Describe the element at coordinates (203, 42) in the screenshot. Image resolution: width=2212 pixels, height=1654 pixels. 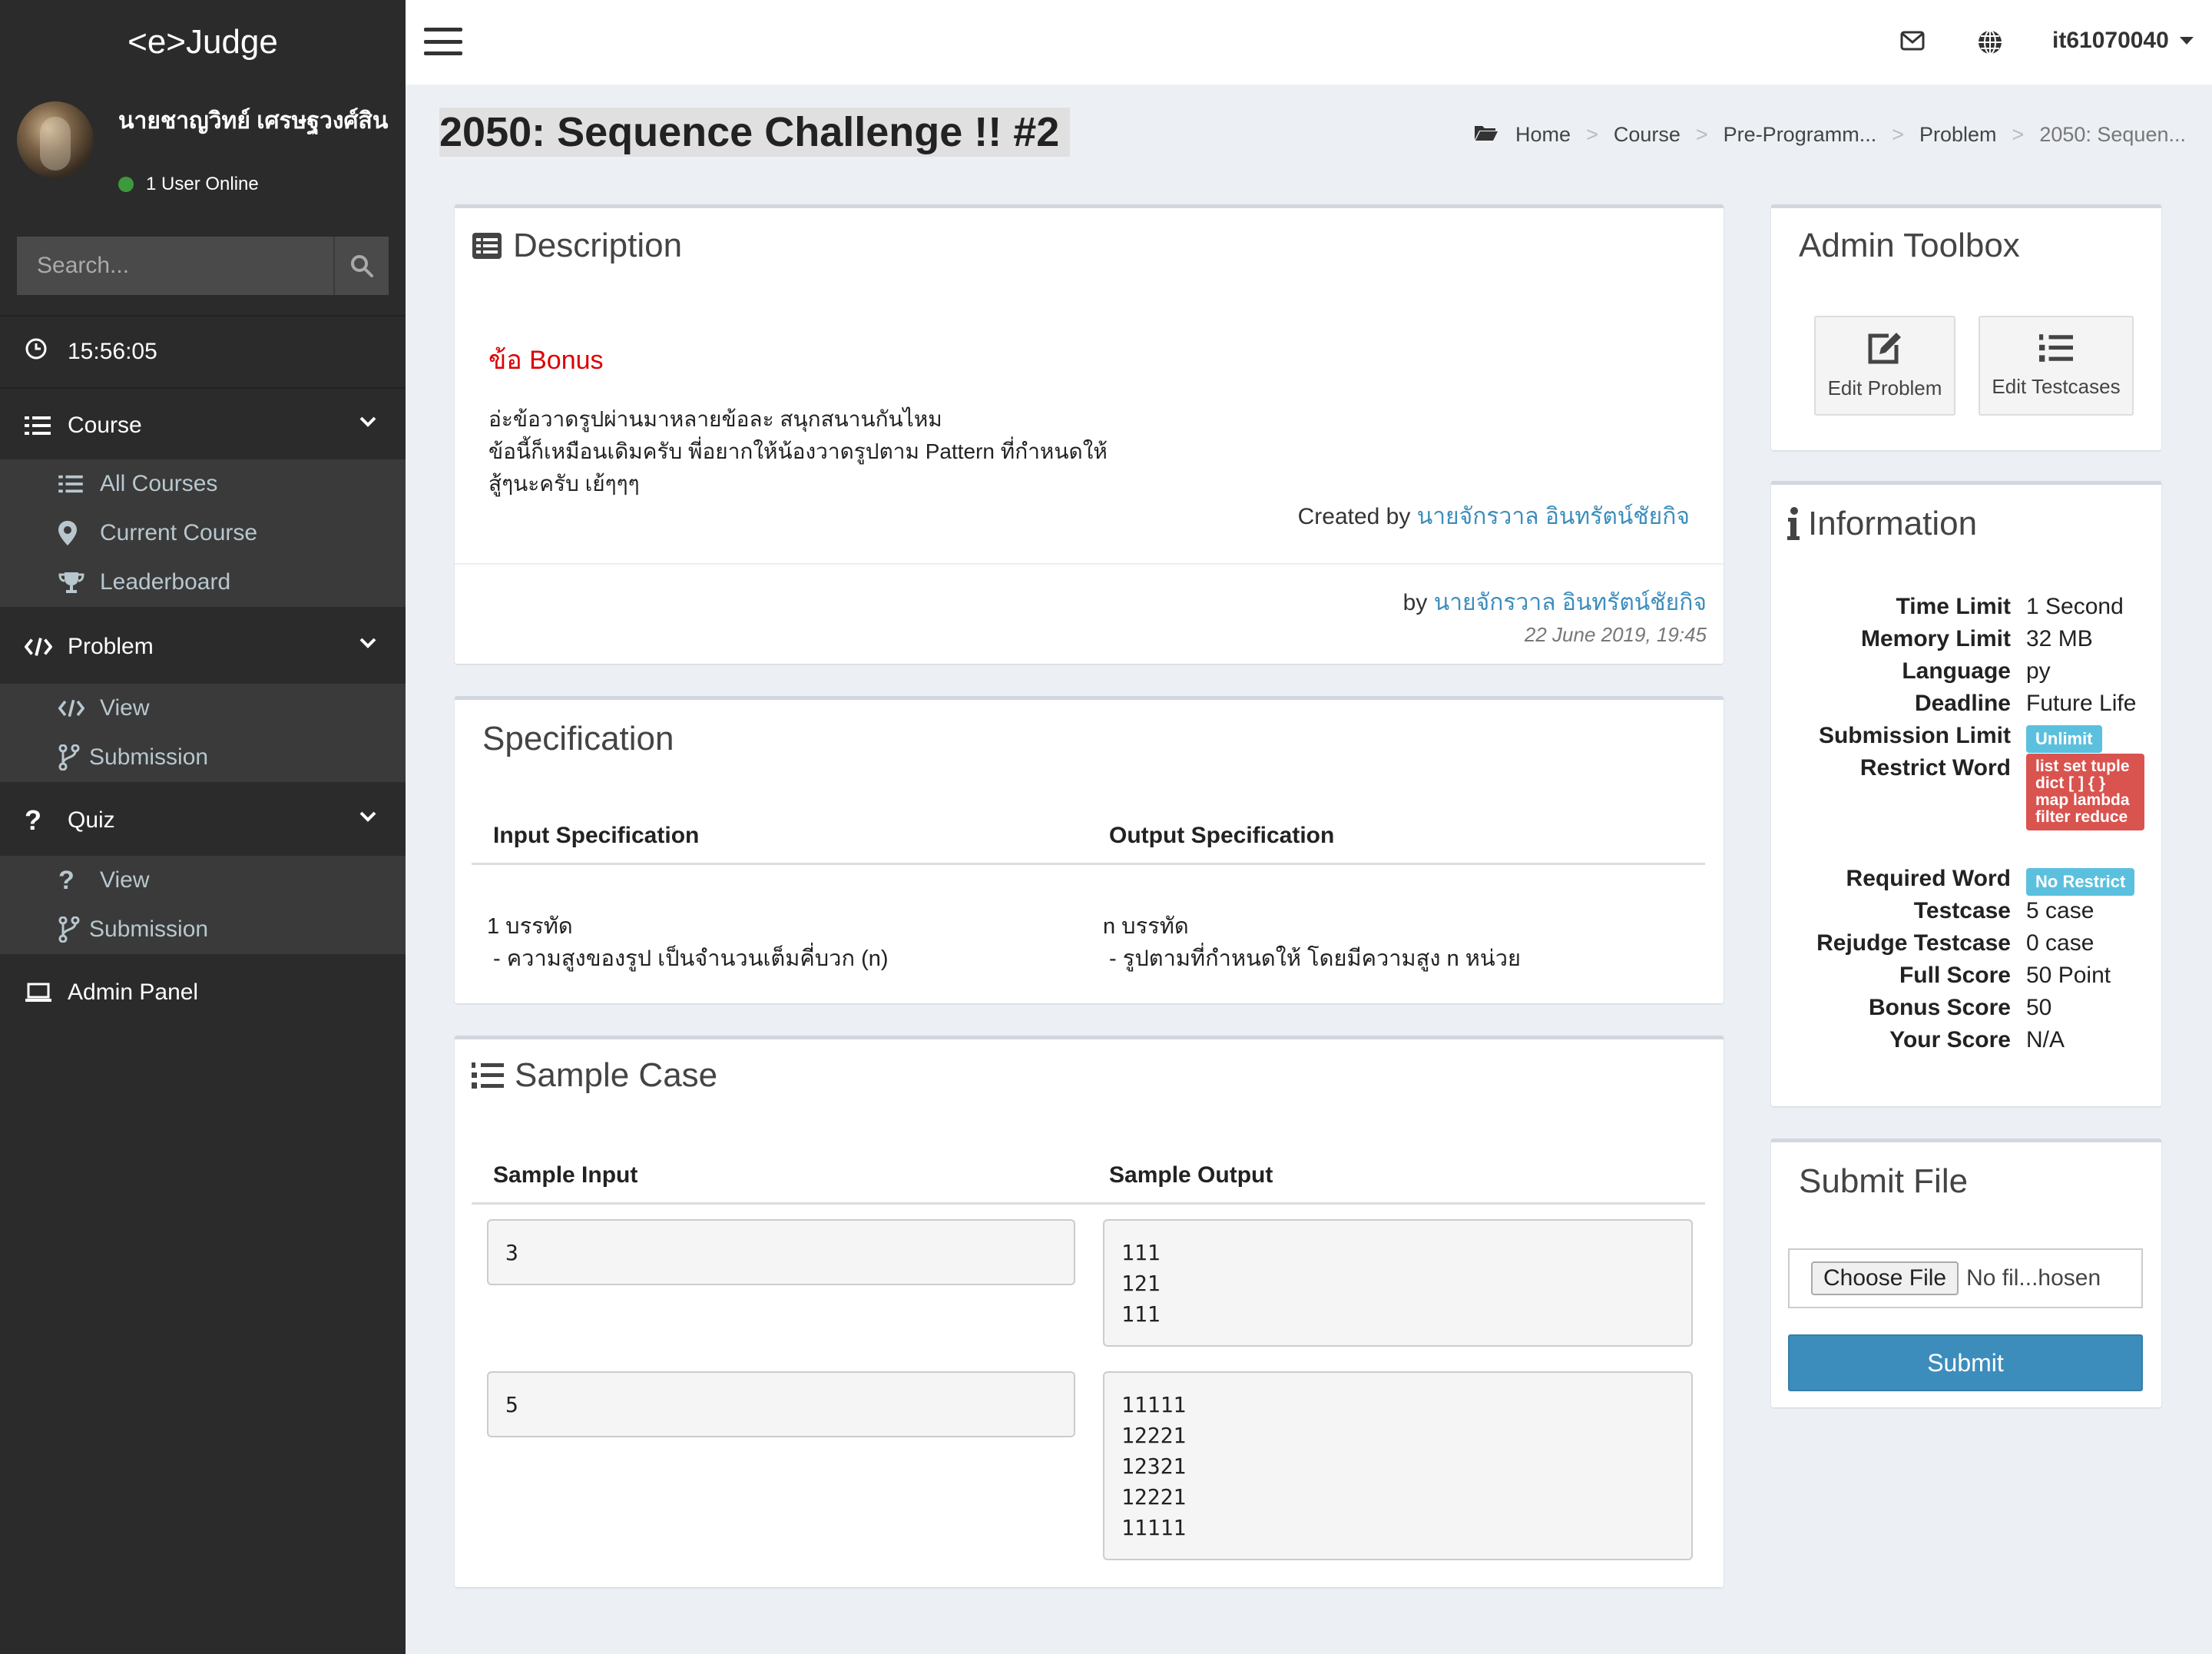
I see `app-logo: <e>Judge` at that location.